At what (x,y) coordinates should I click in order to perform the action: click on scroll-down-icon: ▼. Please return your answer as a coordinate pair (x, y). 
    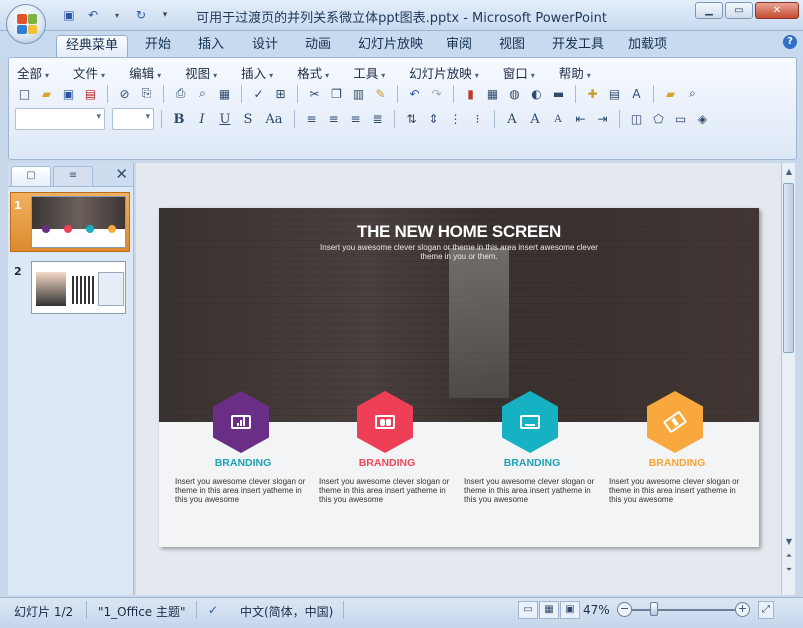
    Looking at the image, I should click on (789, 542).